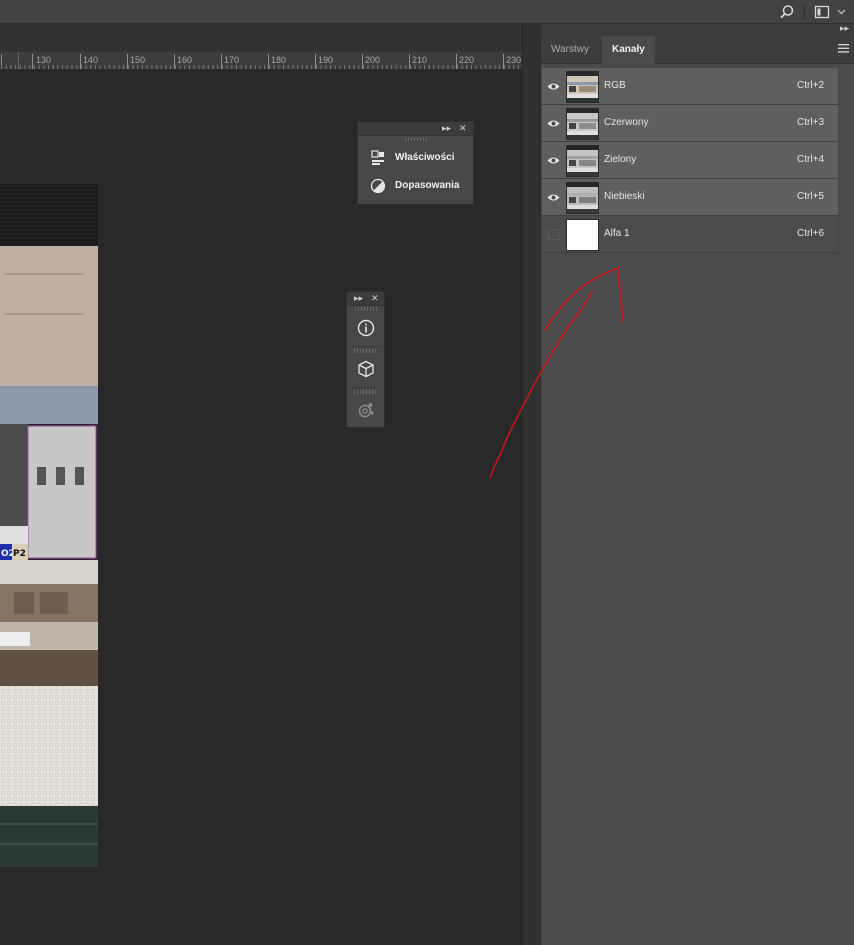 The image size is (854, 945). What do you see at coordinates (697, 29) in the screenshot?
I see `panel-collapse-bar: ▸▸` at bounding box center [697, 29].